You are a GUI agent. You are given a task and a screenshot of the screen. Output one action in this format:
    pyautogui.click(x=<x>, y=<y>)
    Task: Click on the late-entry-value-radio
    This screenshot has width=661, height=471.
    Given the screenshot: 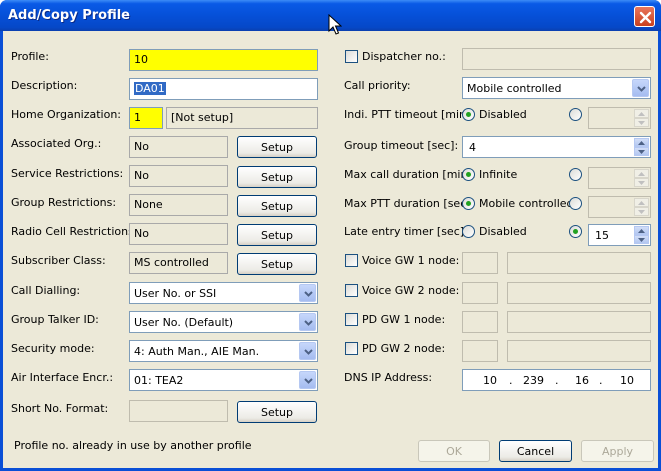 What is the action you would take?
    pyautogui.click(x=575, y=231)
    